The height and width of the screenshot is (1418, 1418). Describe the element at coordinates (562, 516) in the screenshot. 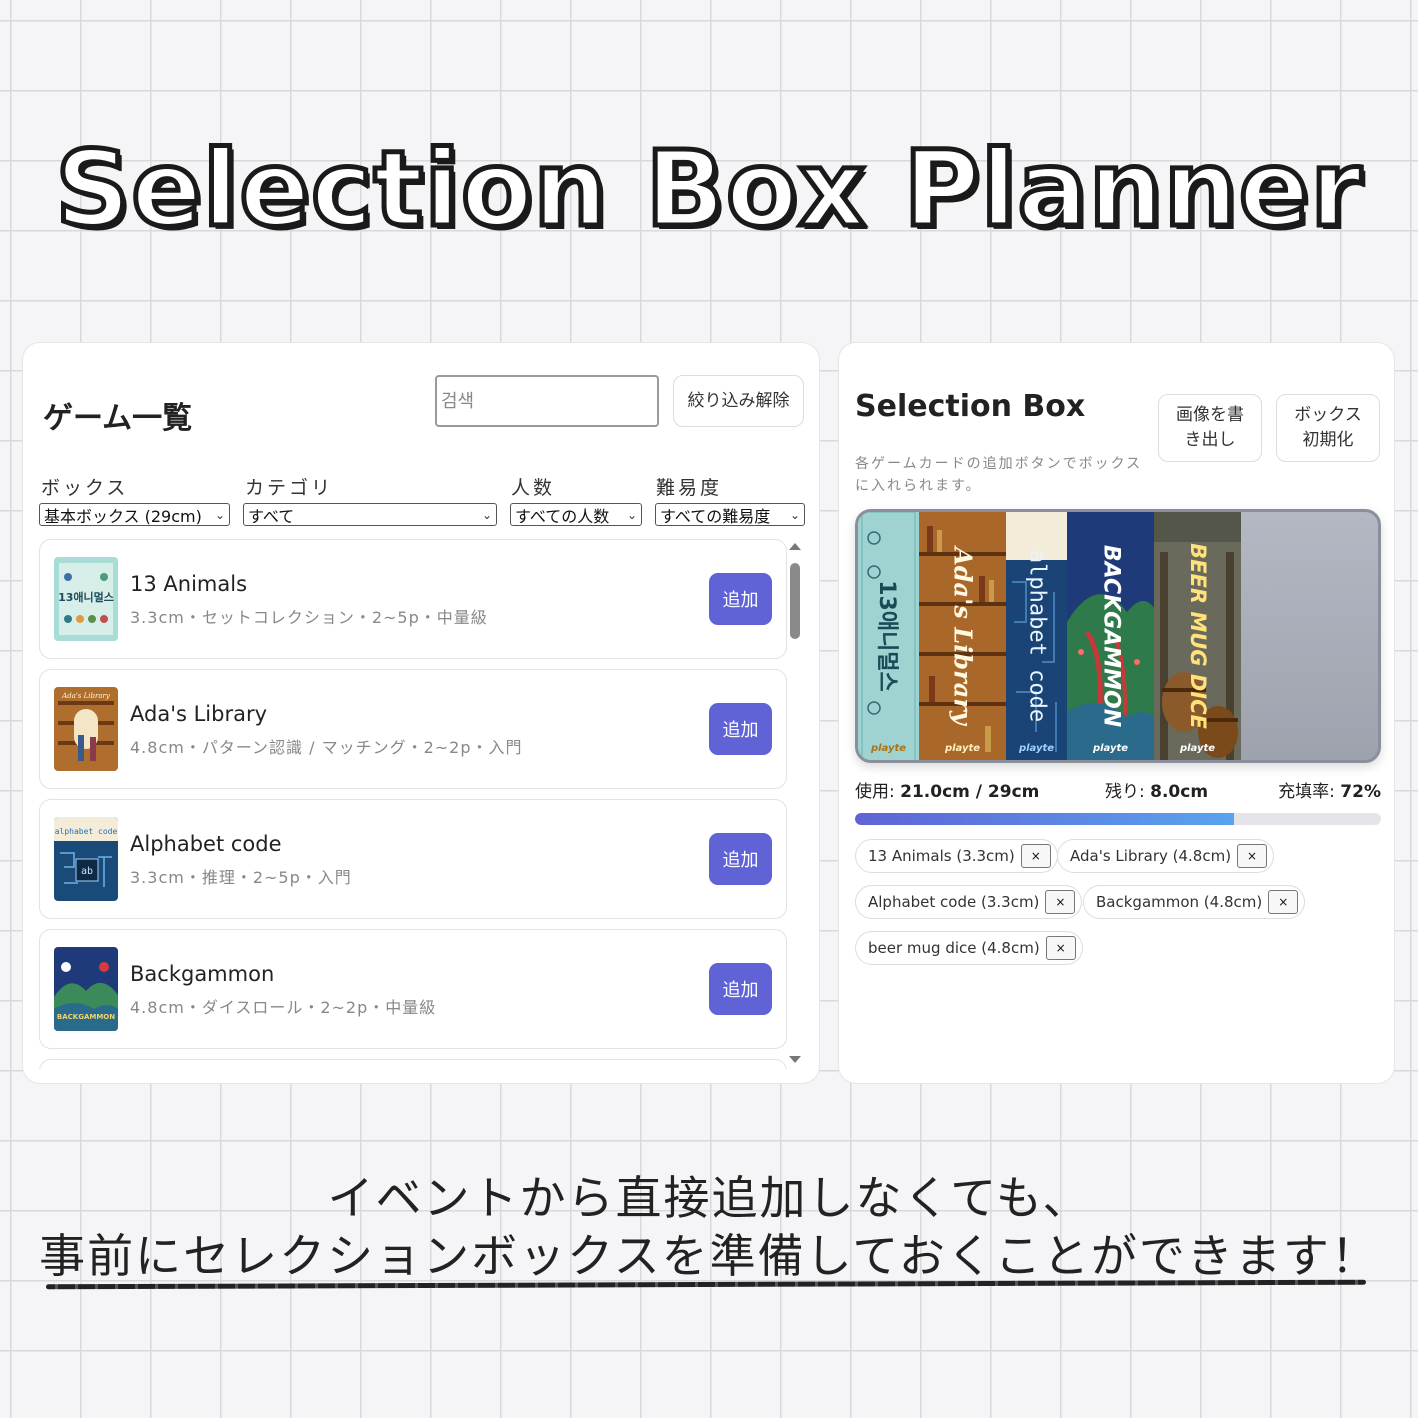

I see `players-select-value: すべての人数` at that location.